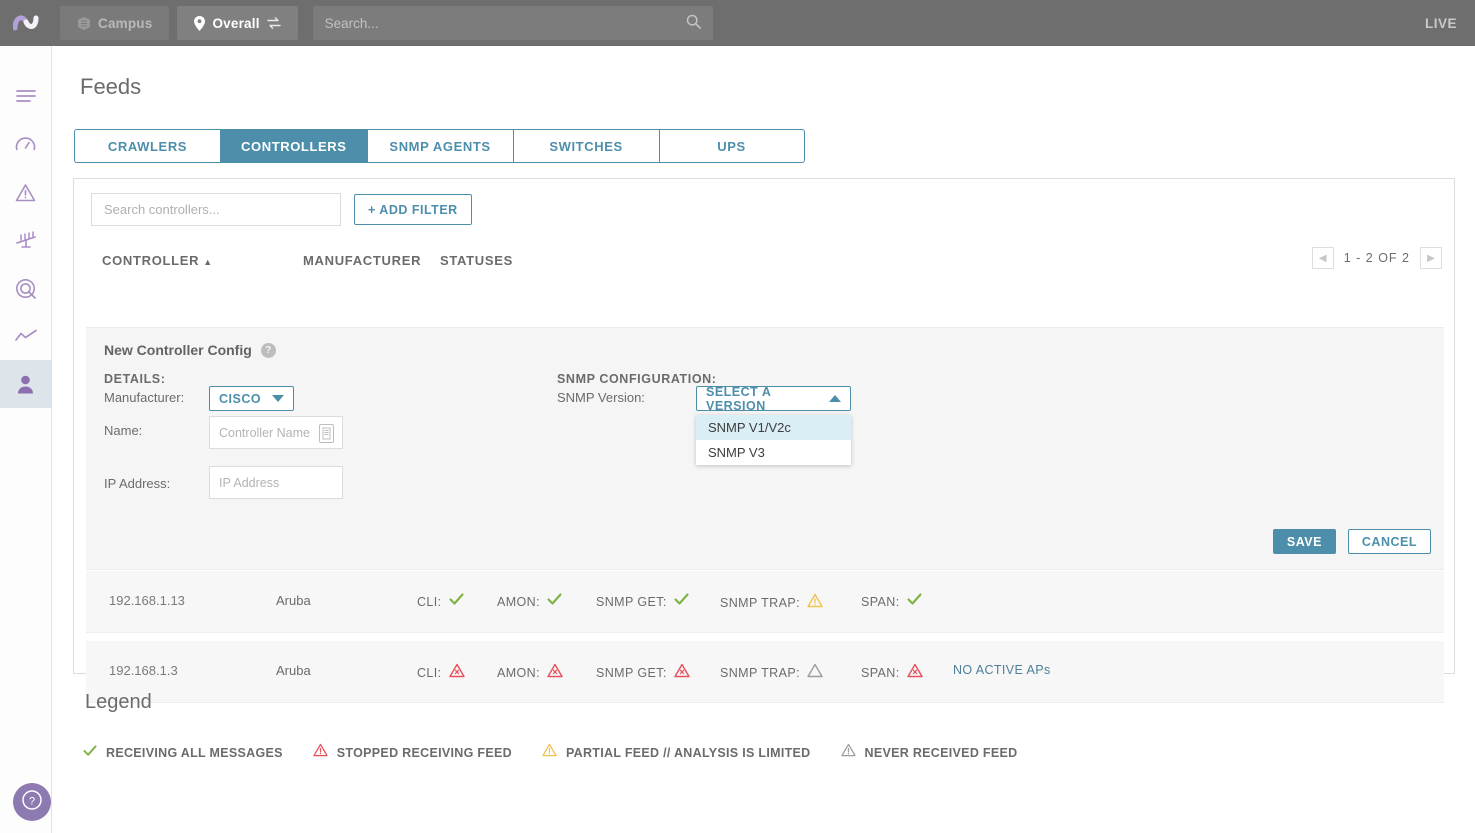 The width and height of the screenshot is (1475, 833). Describe the element at coordinates (190, 350) in the screenshot. I see `config-panel-title: New Controller Config ?` at that location.